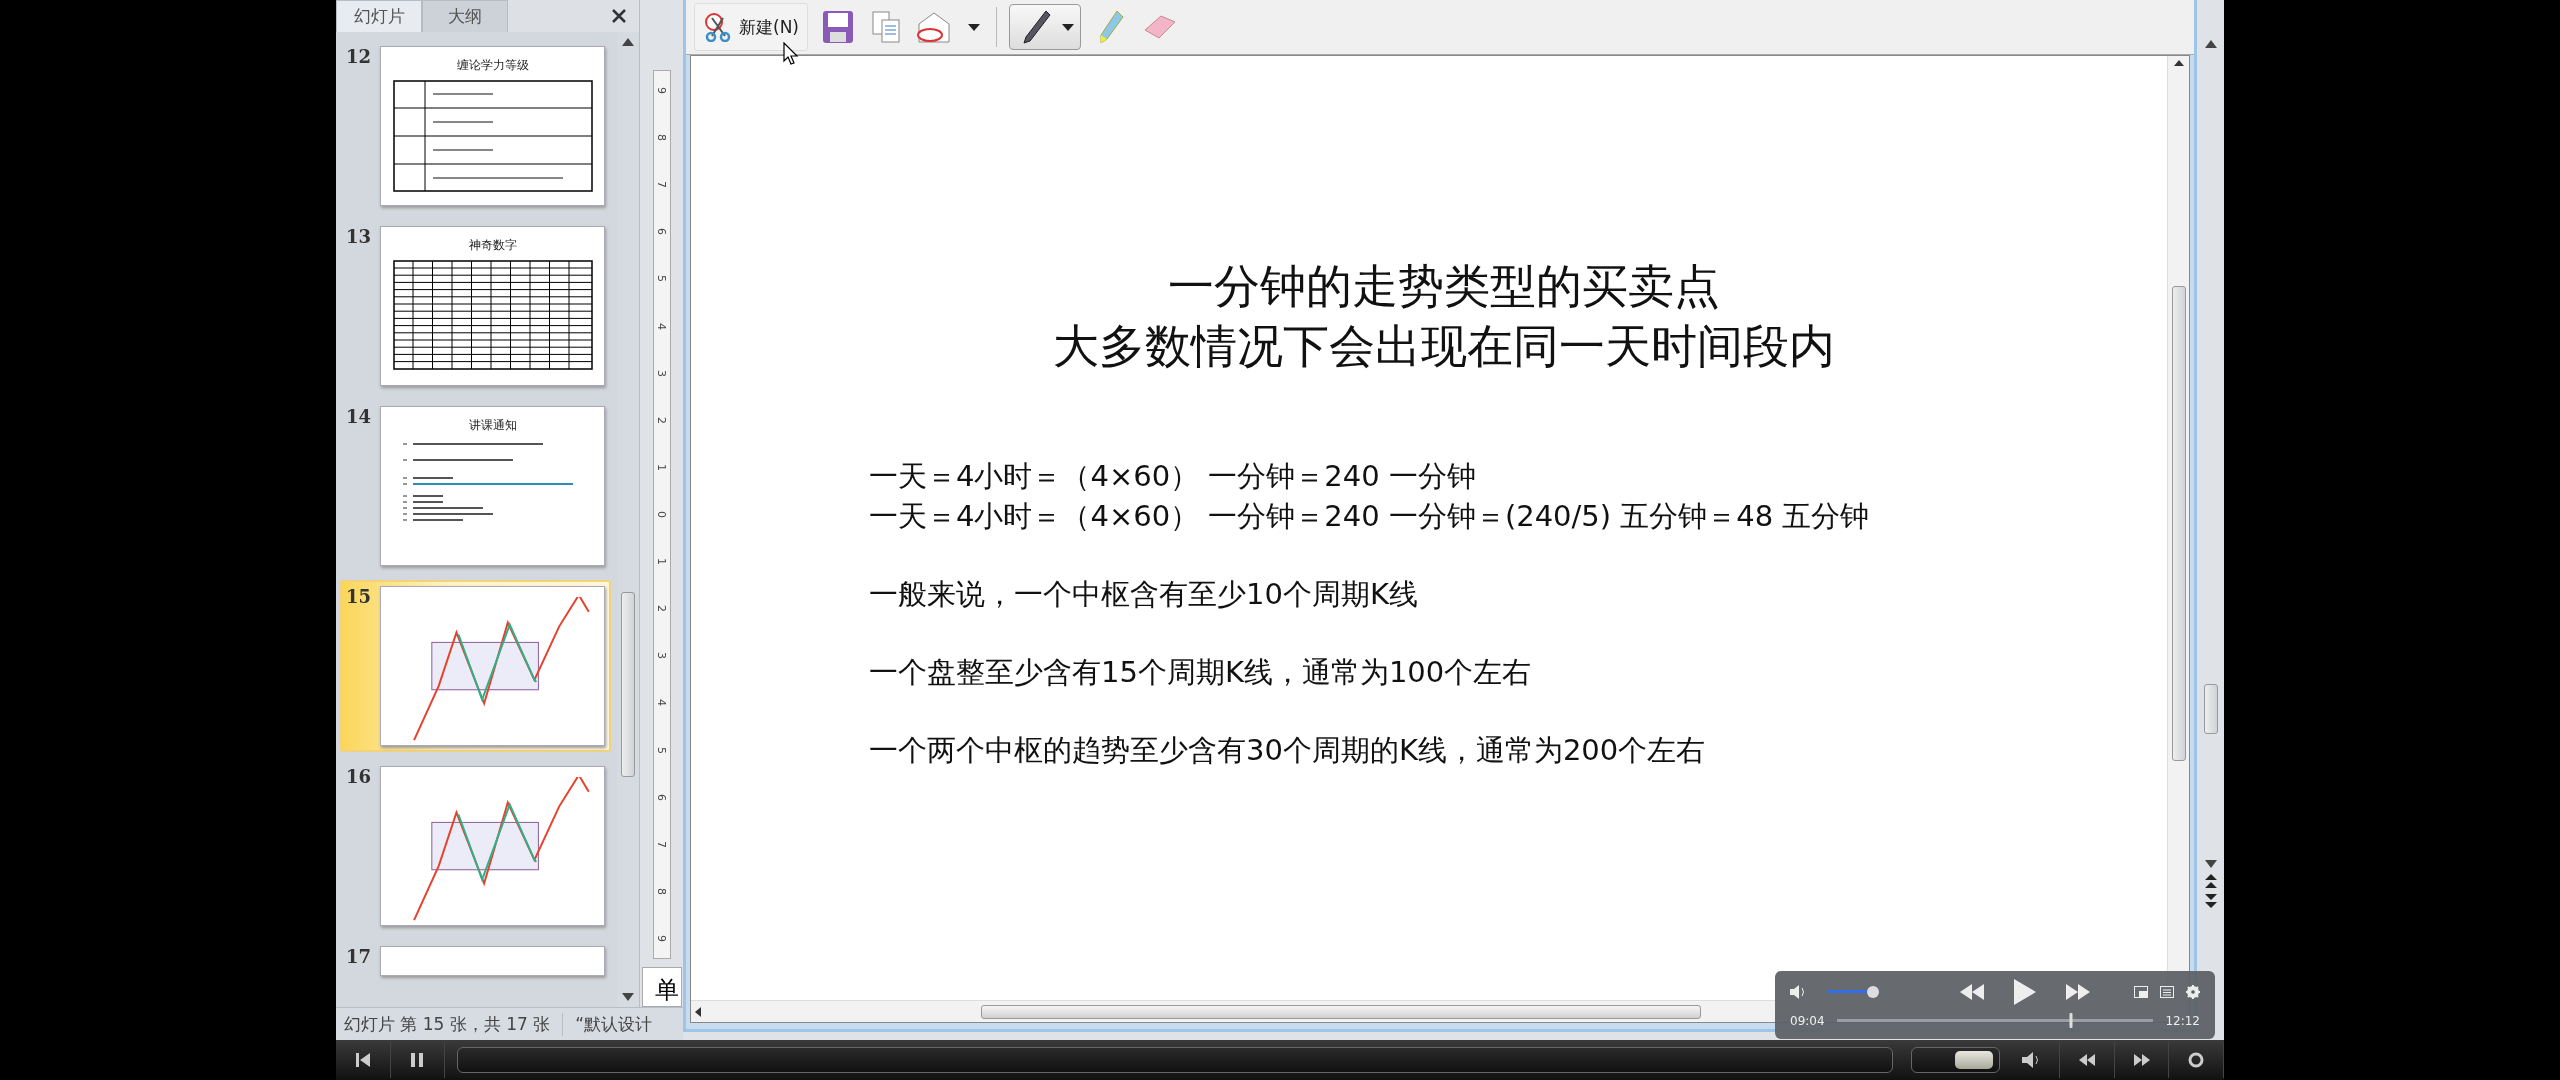 The width and height of the screenshot is (2560, 1080). Describe the element at coordinates (698, 1011) in the screenshot. I see `scroll-left-icon` at that location.